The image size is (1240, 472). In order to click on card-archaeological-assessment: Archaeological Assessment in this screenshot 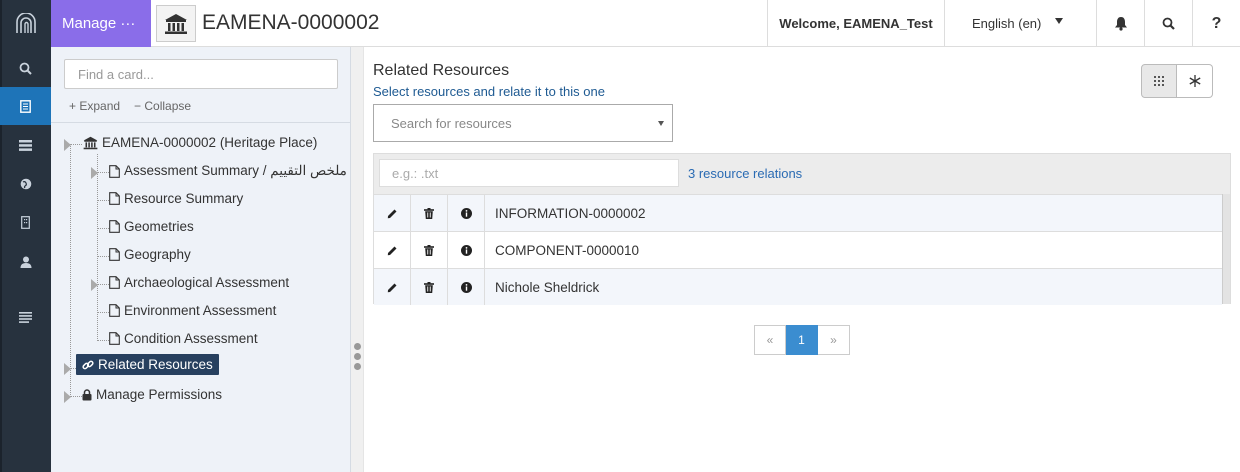, I will do `click(199, 282)`.